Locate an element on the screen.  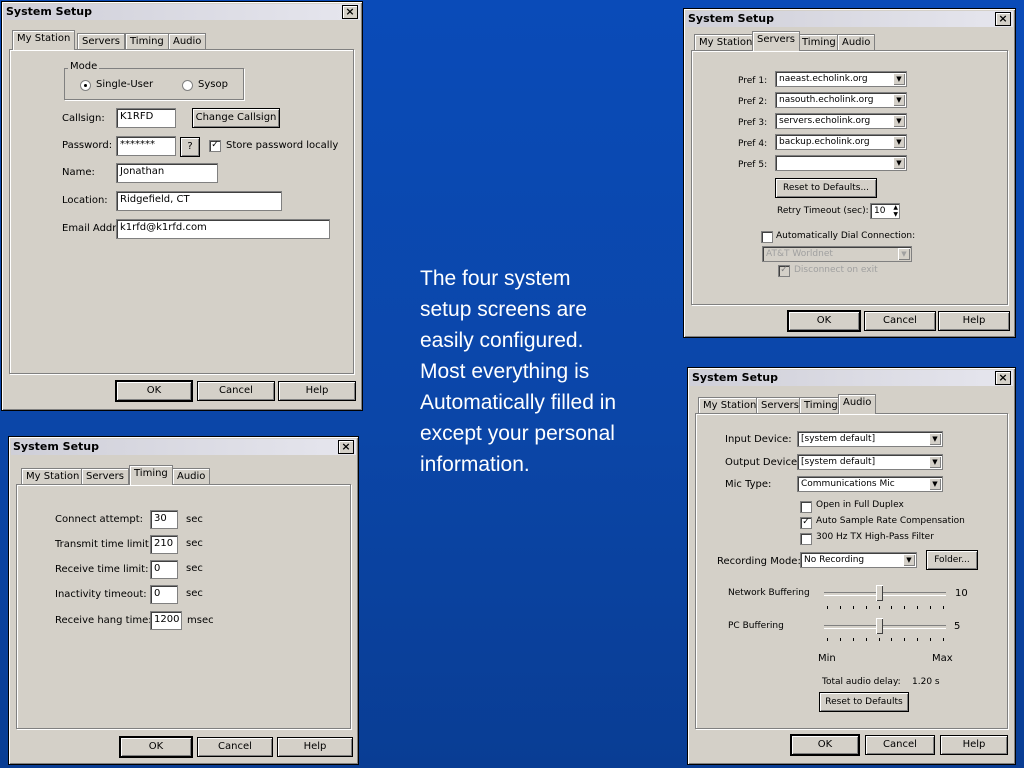
pref3-label: Pref 3: is located at coordinates (753, 123).